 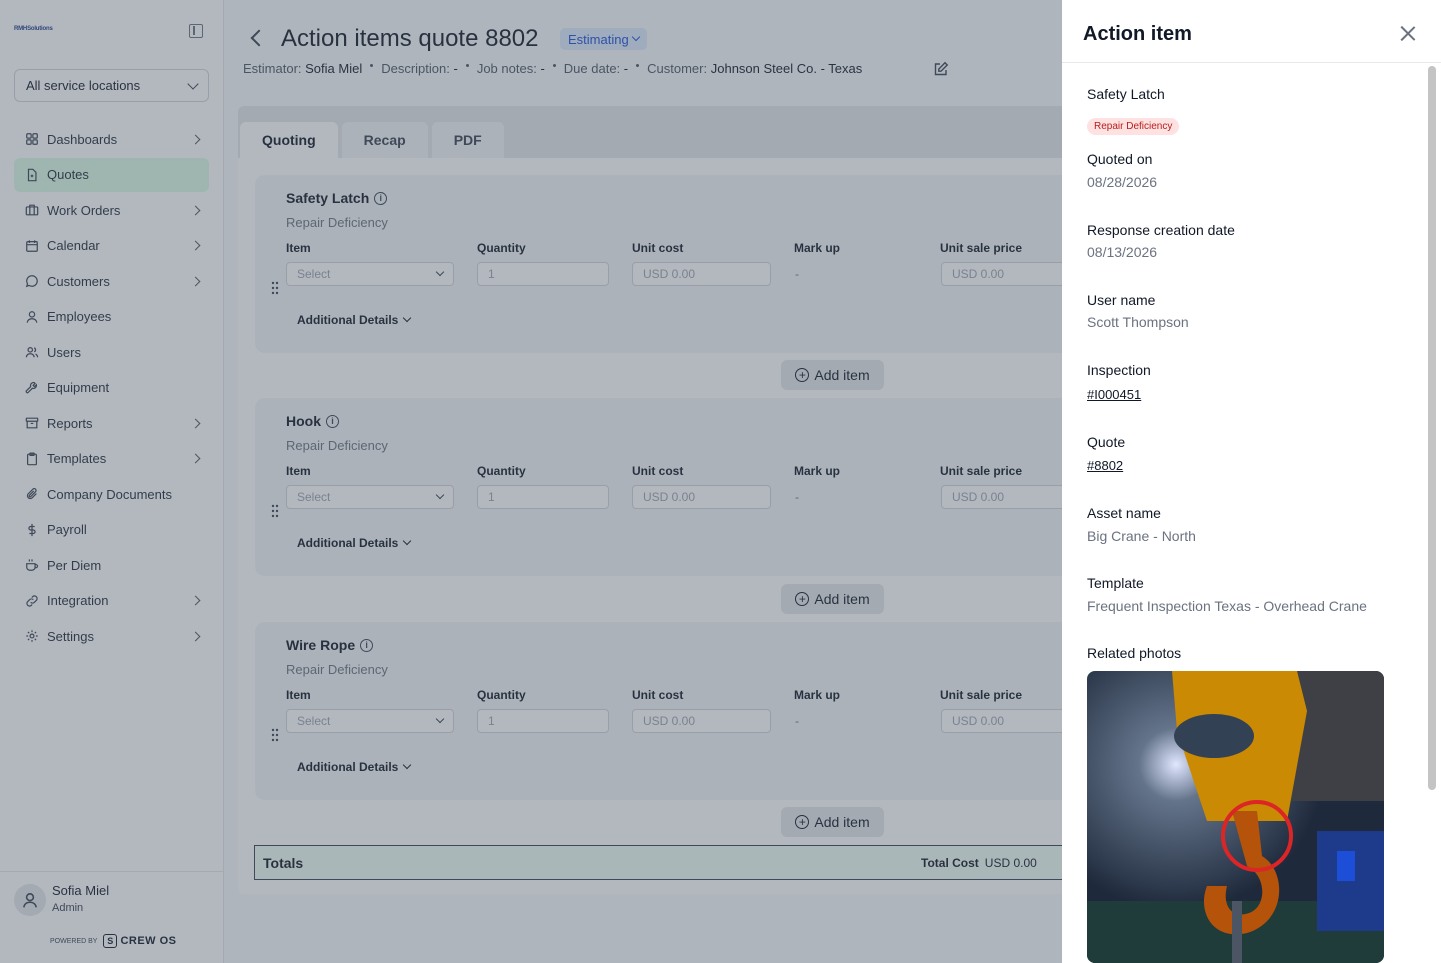 I want to click on template-label: Template, so click(x=1115, y=583).